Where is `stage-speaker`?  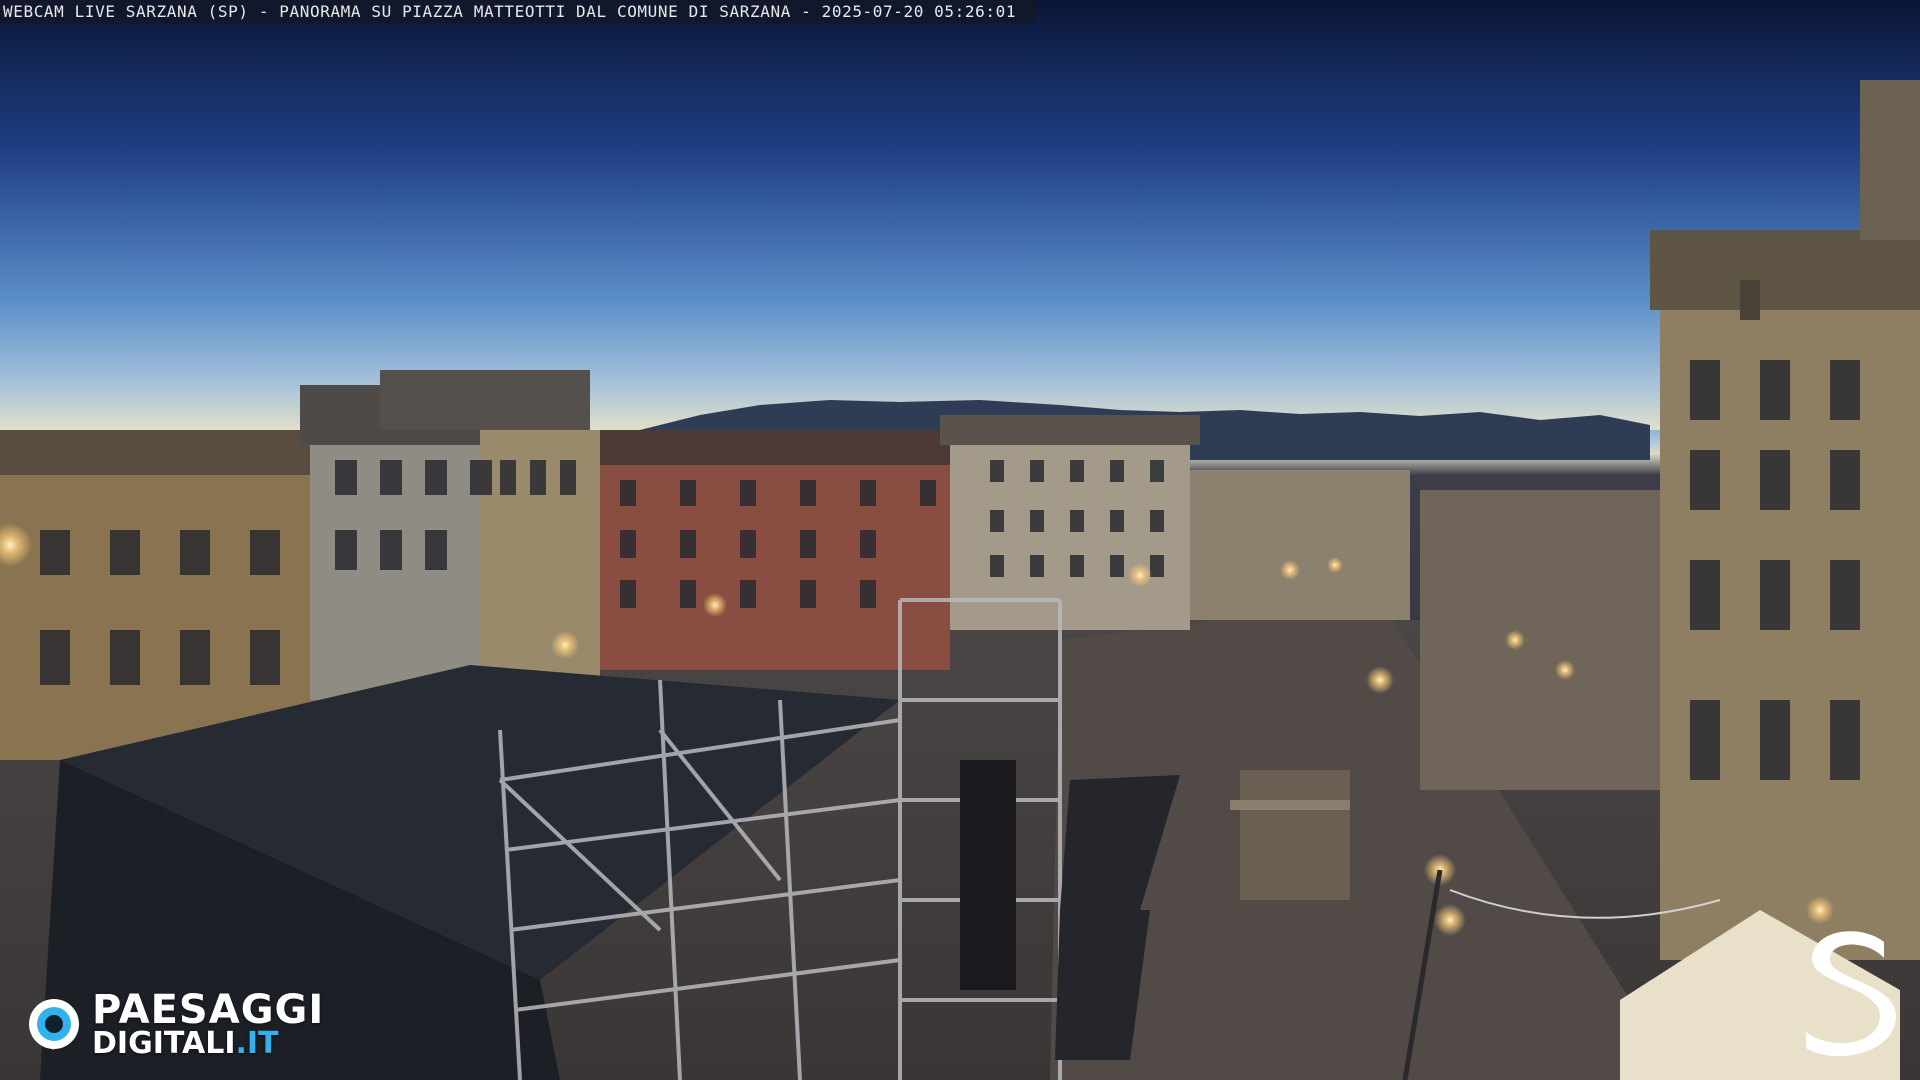 stage-speaker is located at coordinates (988, 875).